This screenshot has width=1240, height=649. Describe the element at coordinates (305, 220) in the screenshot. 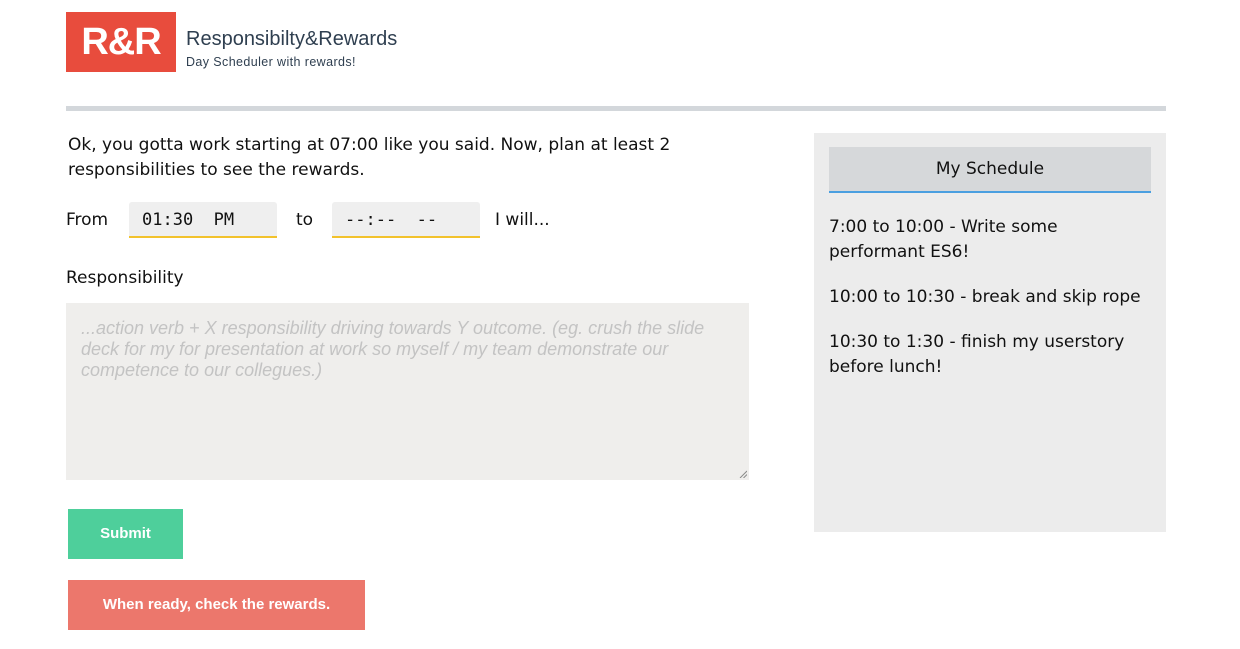

I see `to-label: to` at that location.